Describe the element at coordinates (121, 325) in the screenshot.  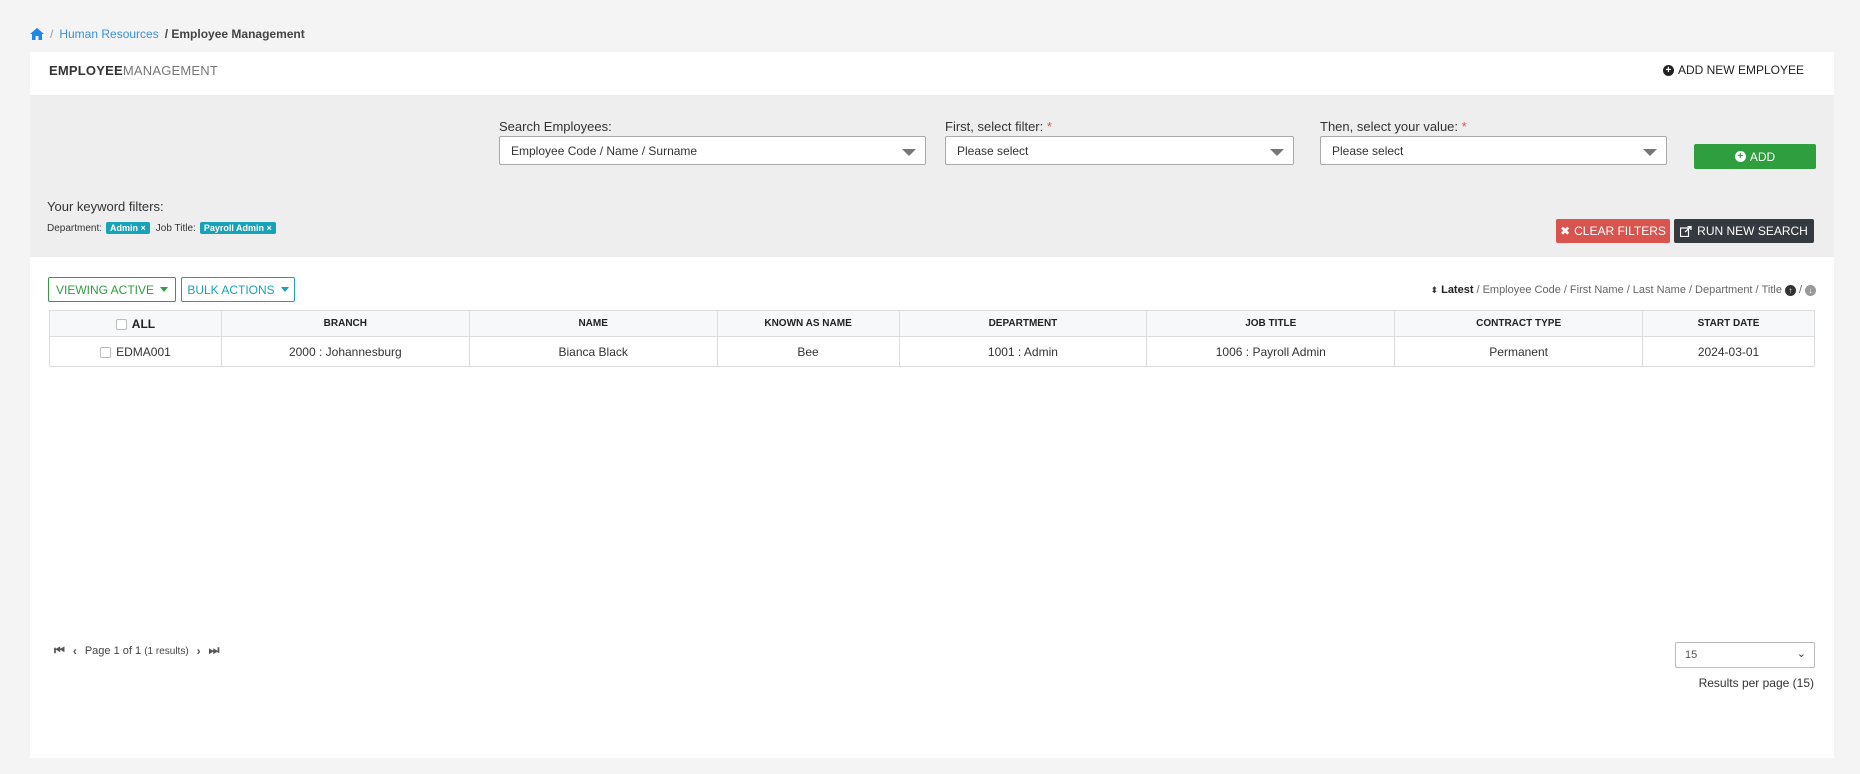
I see `select-all-checkbox` at that location.